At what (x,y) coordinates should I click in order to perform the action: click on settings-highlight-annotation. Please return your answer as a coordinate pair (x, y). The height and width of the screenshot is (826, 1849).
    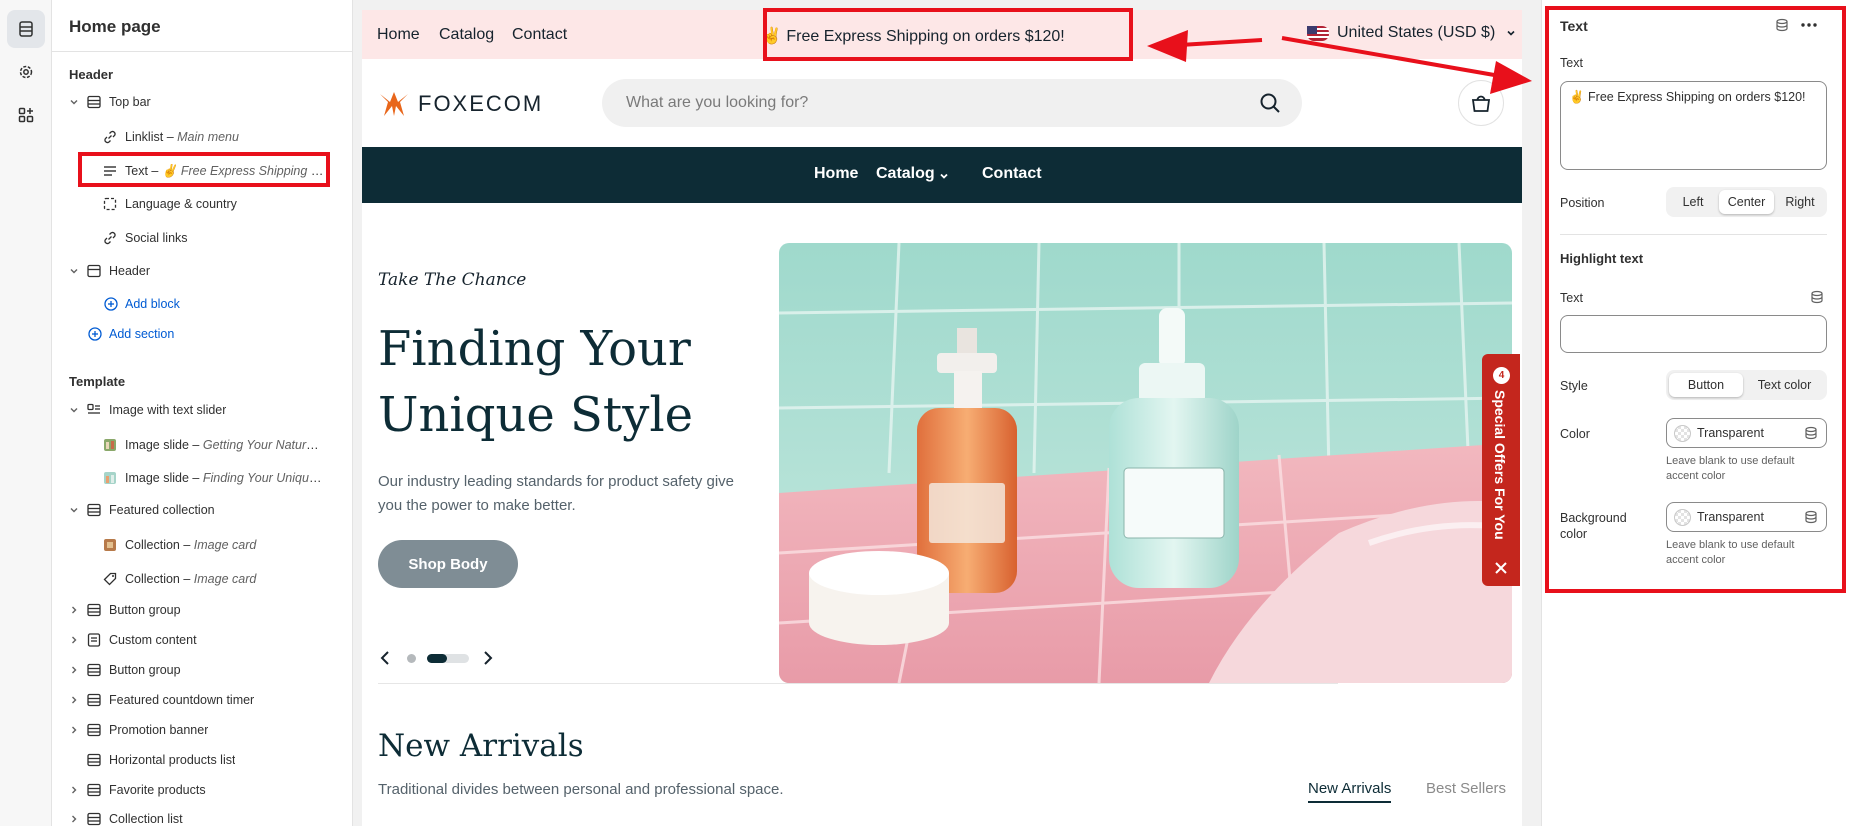
    Looking at the image, I should click on (1695, 299).